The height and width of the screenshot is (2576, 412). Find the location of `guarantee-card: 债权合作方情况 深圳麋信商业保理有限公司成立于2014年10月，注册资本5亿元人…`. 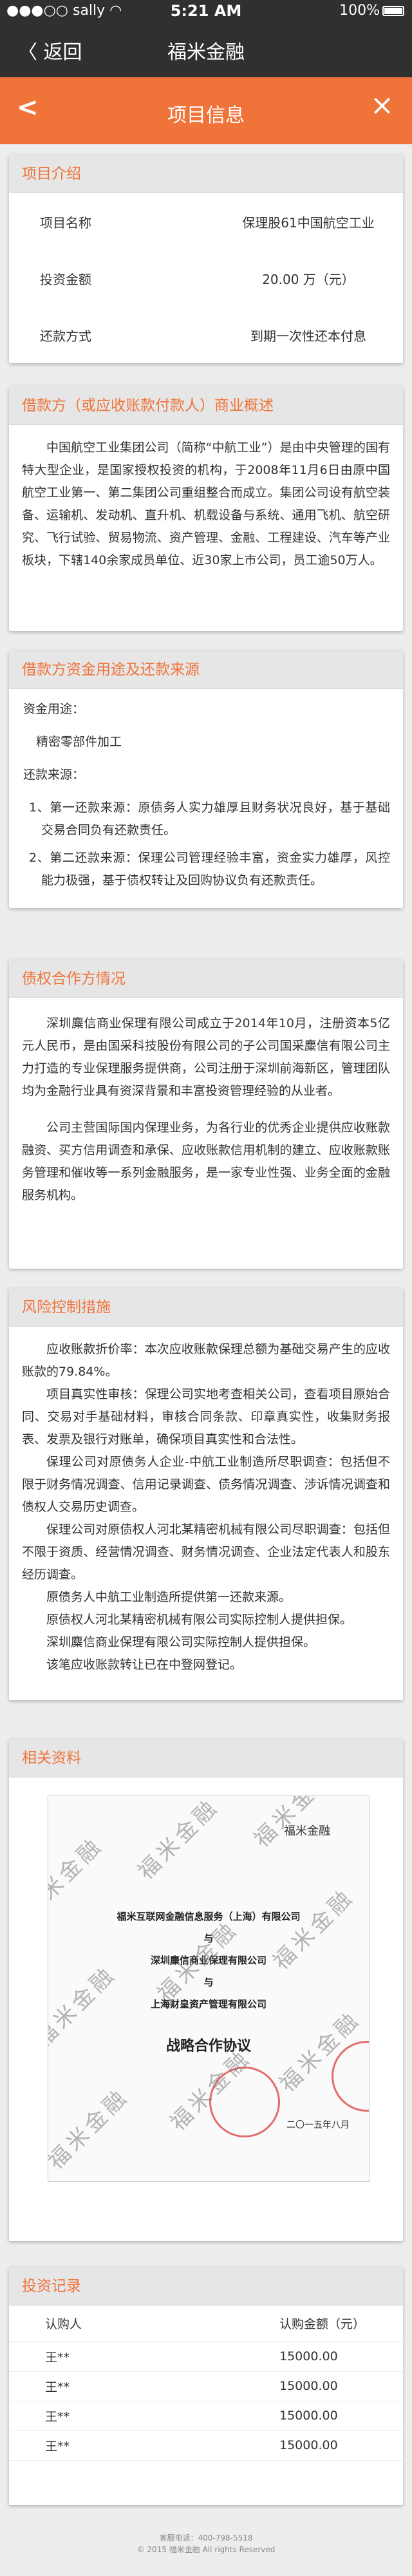

guarantee-card: 债权合作方情况 深圳麋信商业保理有限公司成立于2014年10月，注册资本5亿元人… is located at coordinates (206, 1114).